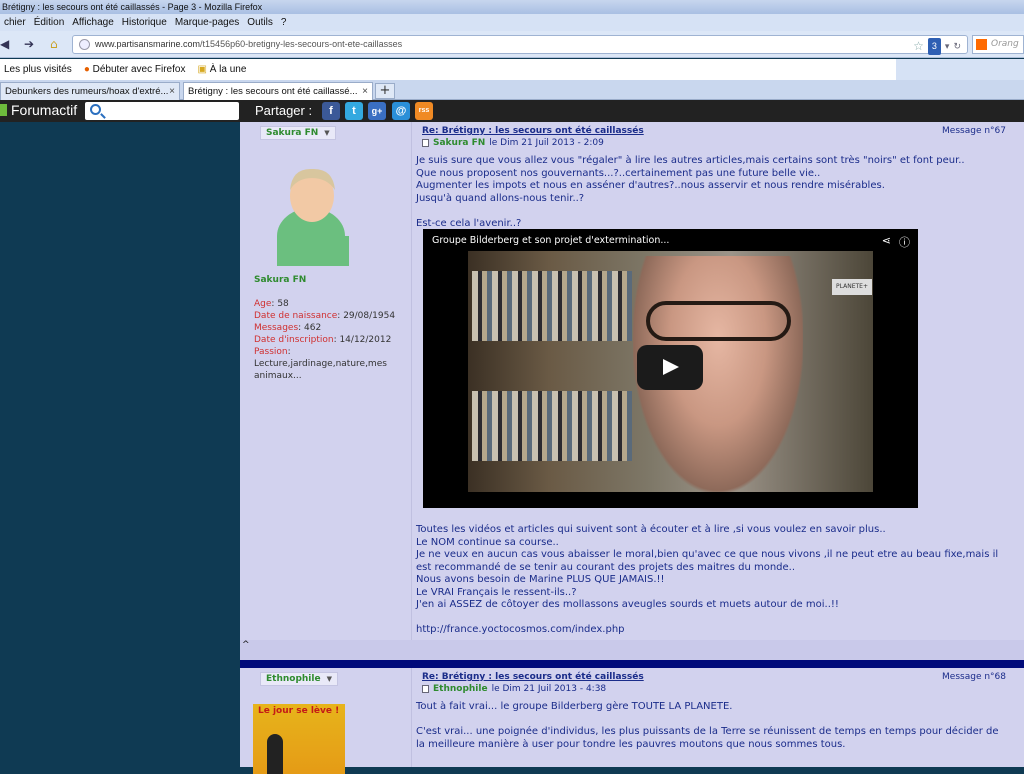 This screenshot has height=774, width=1024. I want to click on external-link: http://france.yoctocosmos.com/index.php, so click(520, 629).